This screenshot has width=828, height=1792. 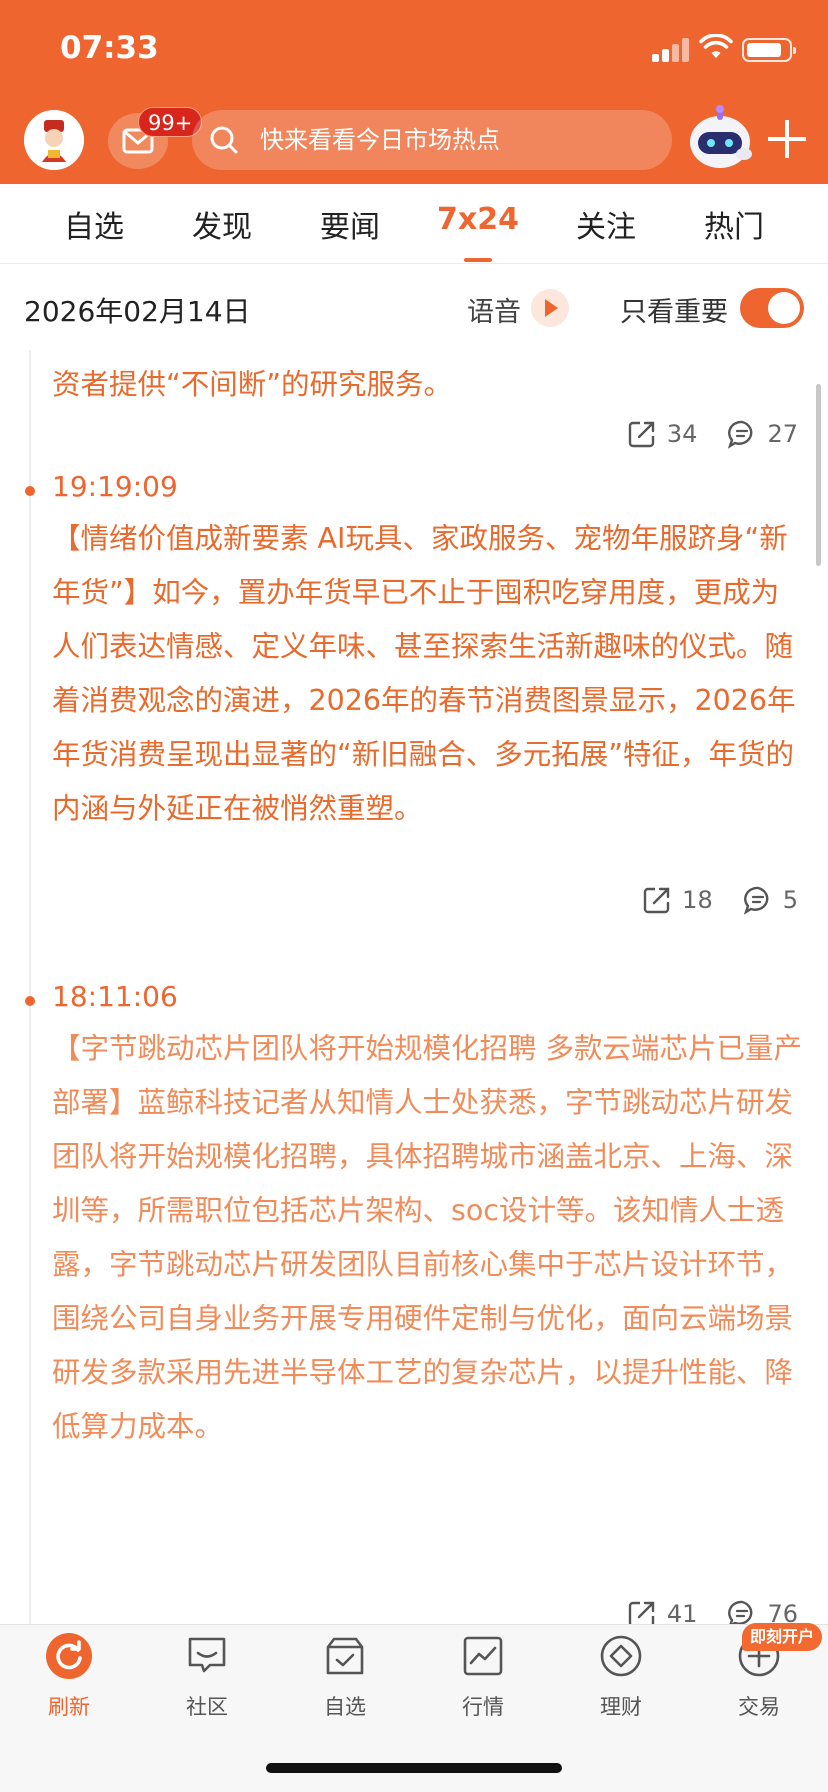 What do you see at coordinates (734, 224) in the screenshot?
I see `tab-hot: 热门` at bounding box center [734, 224].